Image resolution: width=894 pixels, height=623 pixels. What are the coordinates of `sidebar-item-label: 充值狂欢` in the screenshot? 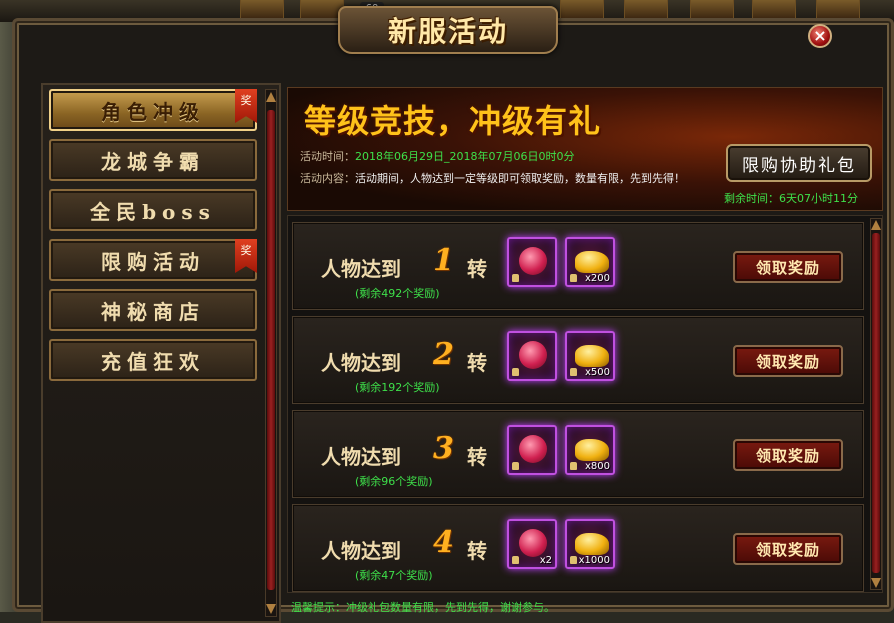 It's located at (153, 361).